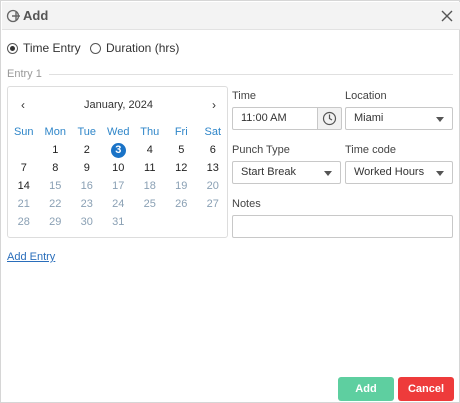 This screenshot has height=403, width=460. Describe the element at coordinates (87, 186) in the screenshot. I see `calendar-day: 16` at that location.